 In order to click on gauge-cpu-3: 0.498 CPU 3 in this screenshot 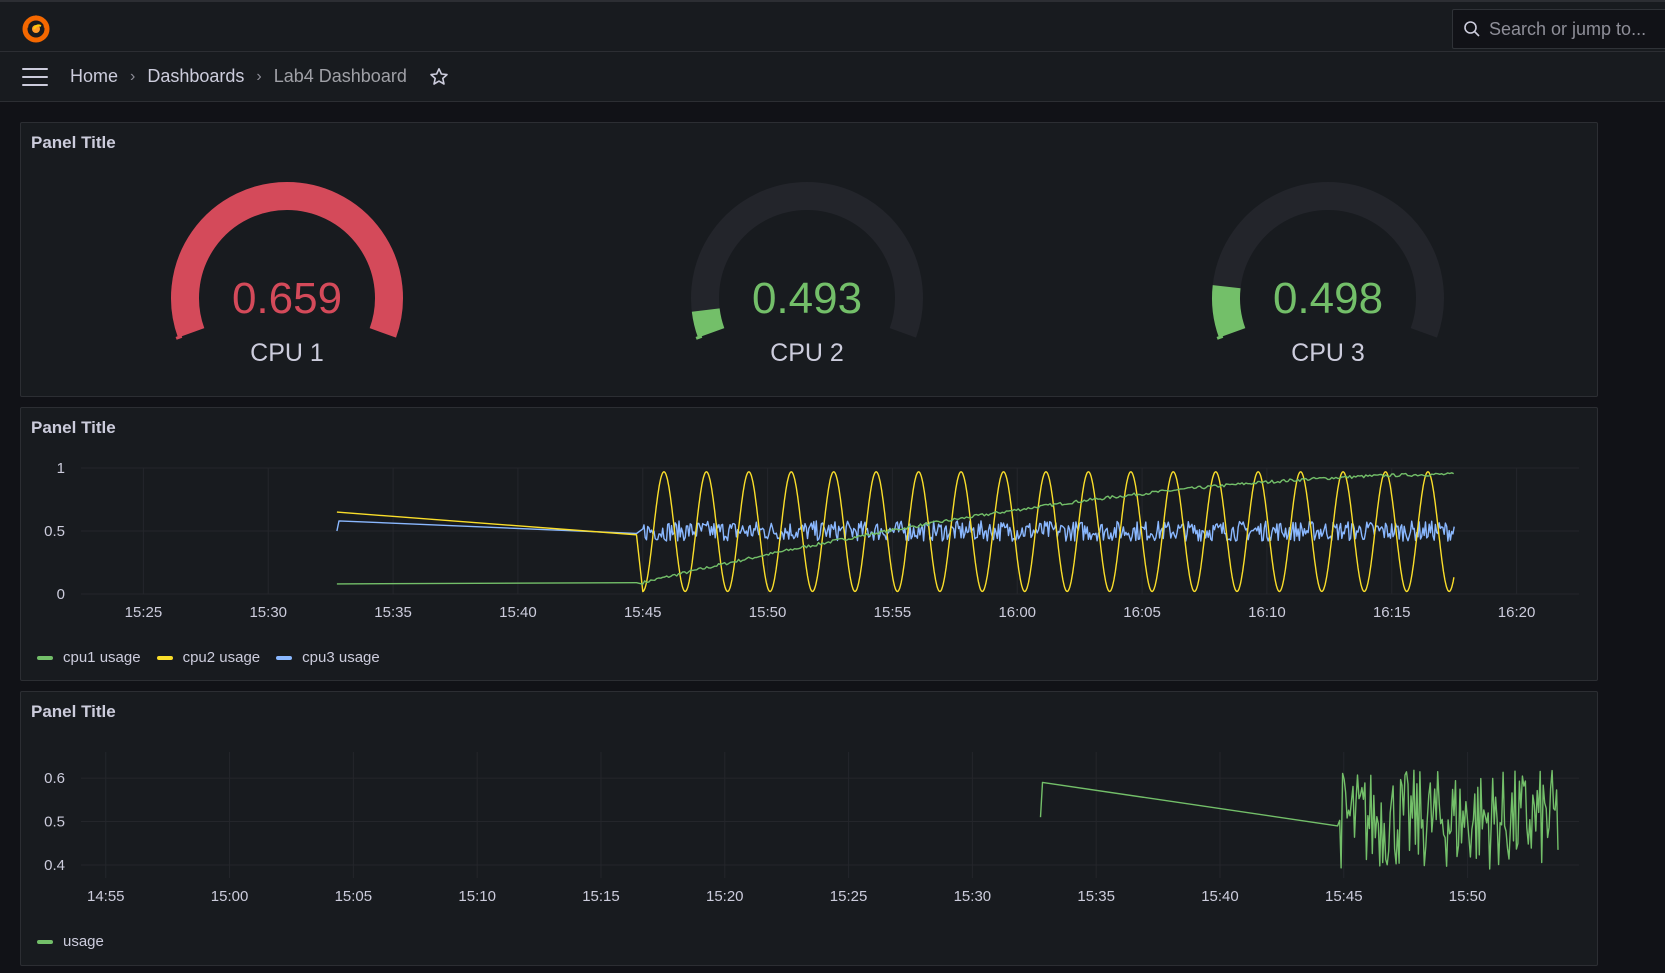, I will do `click(1328, 274)`.